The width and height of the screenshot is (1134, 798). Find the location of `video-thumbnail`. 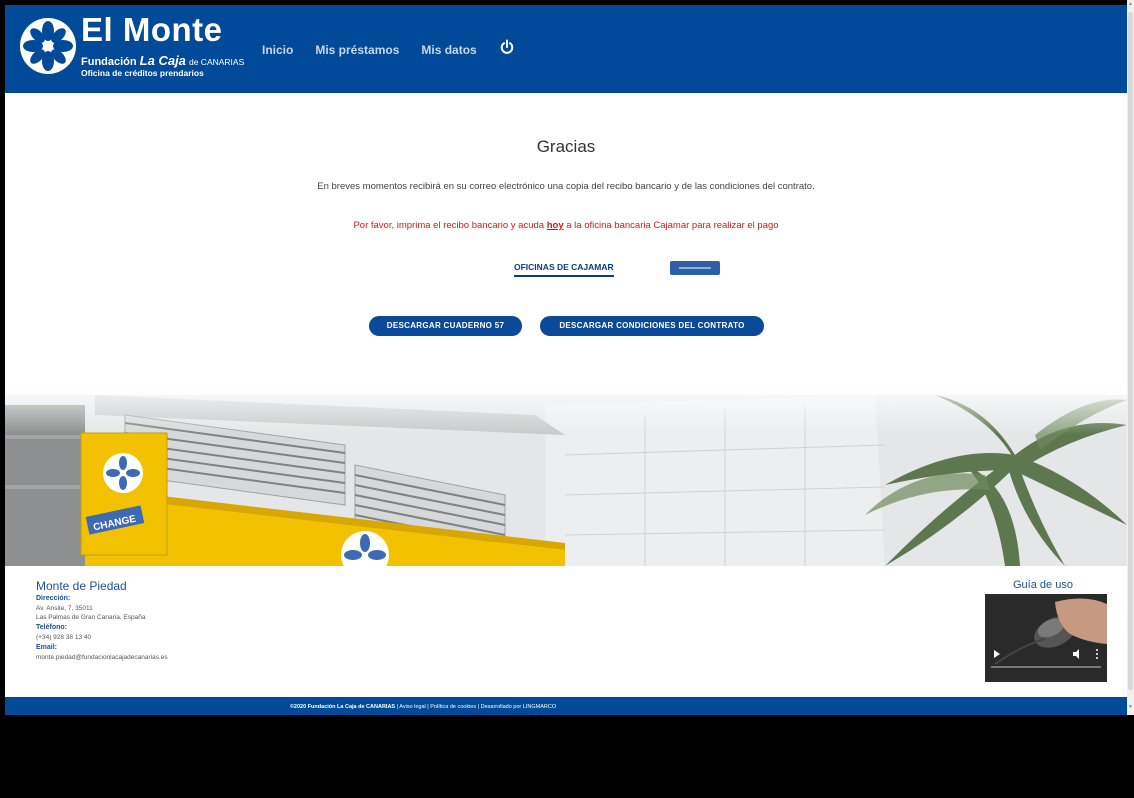

video-thumbnail is located at coordinates (1046, 638).